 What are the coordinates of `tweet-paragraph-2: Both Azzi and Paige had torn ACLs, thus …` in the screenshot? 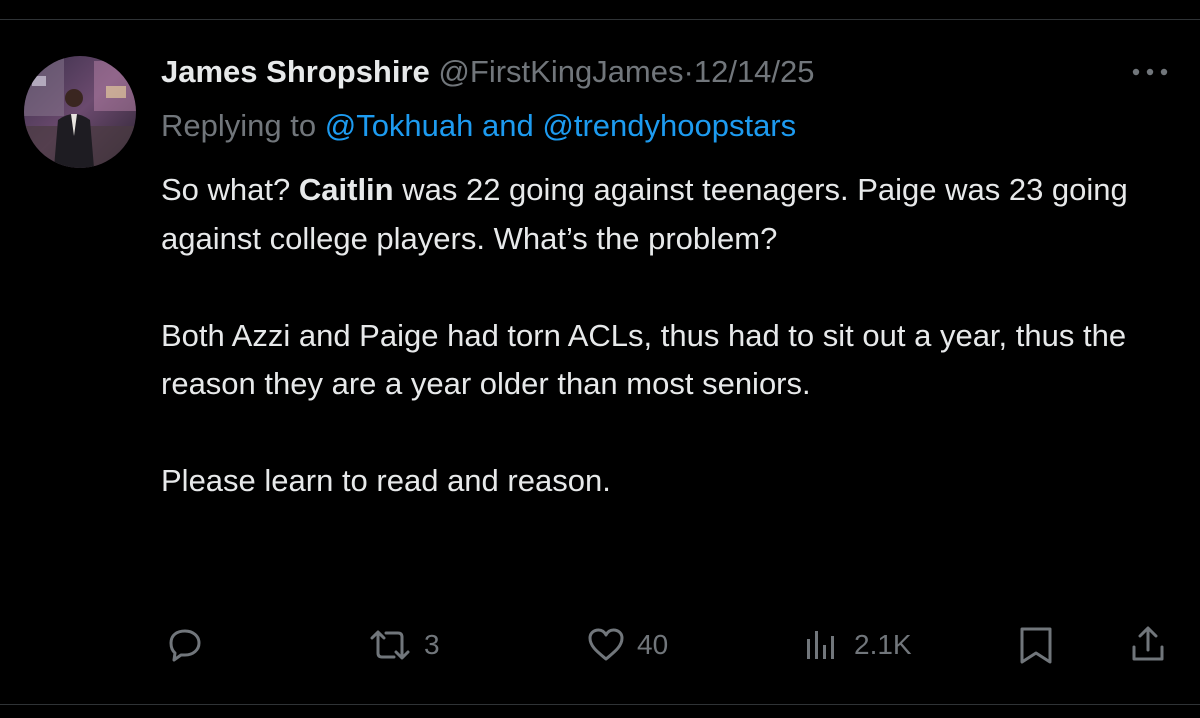 It's located at (644, 359).